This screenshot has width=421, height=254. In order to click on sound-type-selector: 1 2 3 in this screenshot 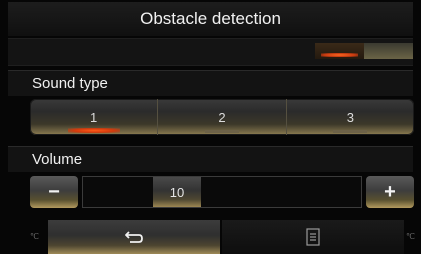, I will do `click(222, 117)`.